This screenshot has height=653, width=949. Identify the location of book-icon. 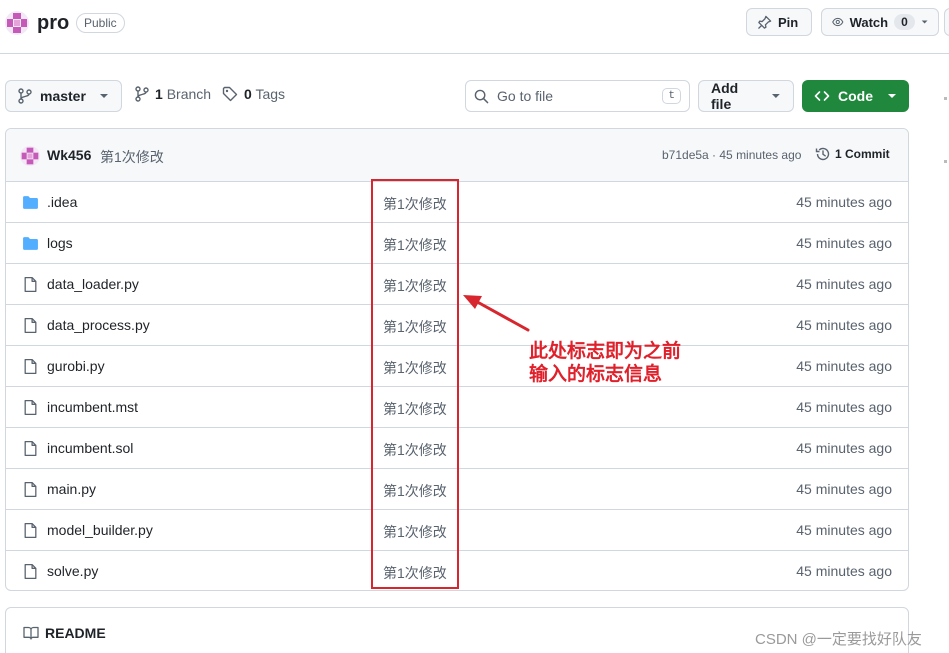
(31, 633).